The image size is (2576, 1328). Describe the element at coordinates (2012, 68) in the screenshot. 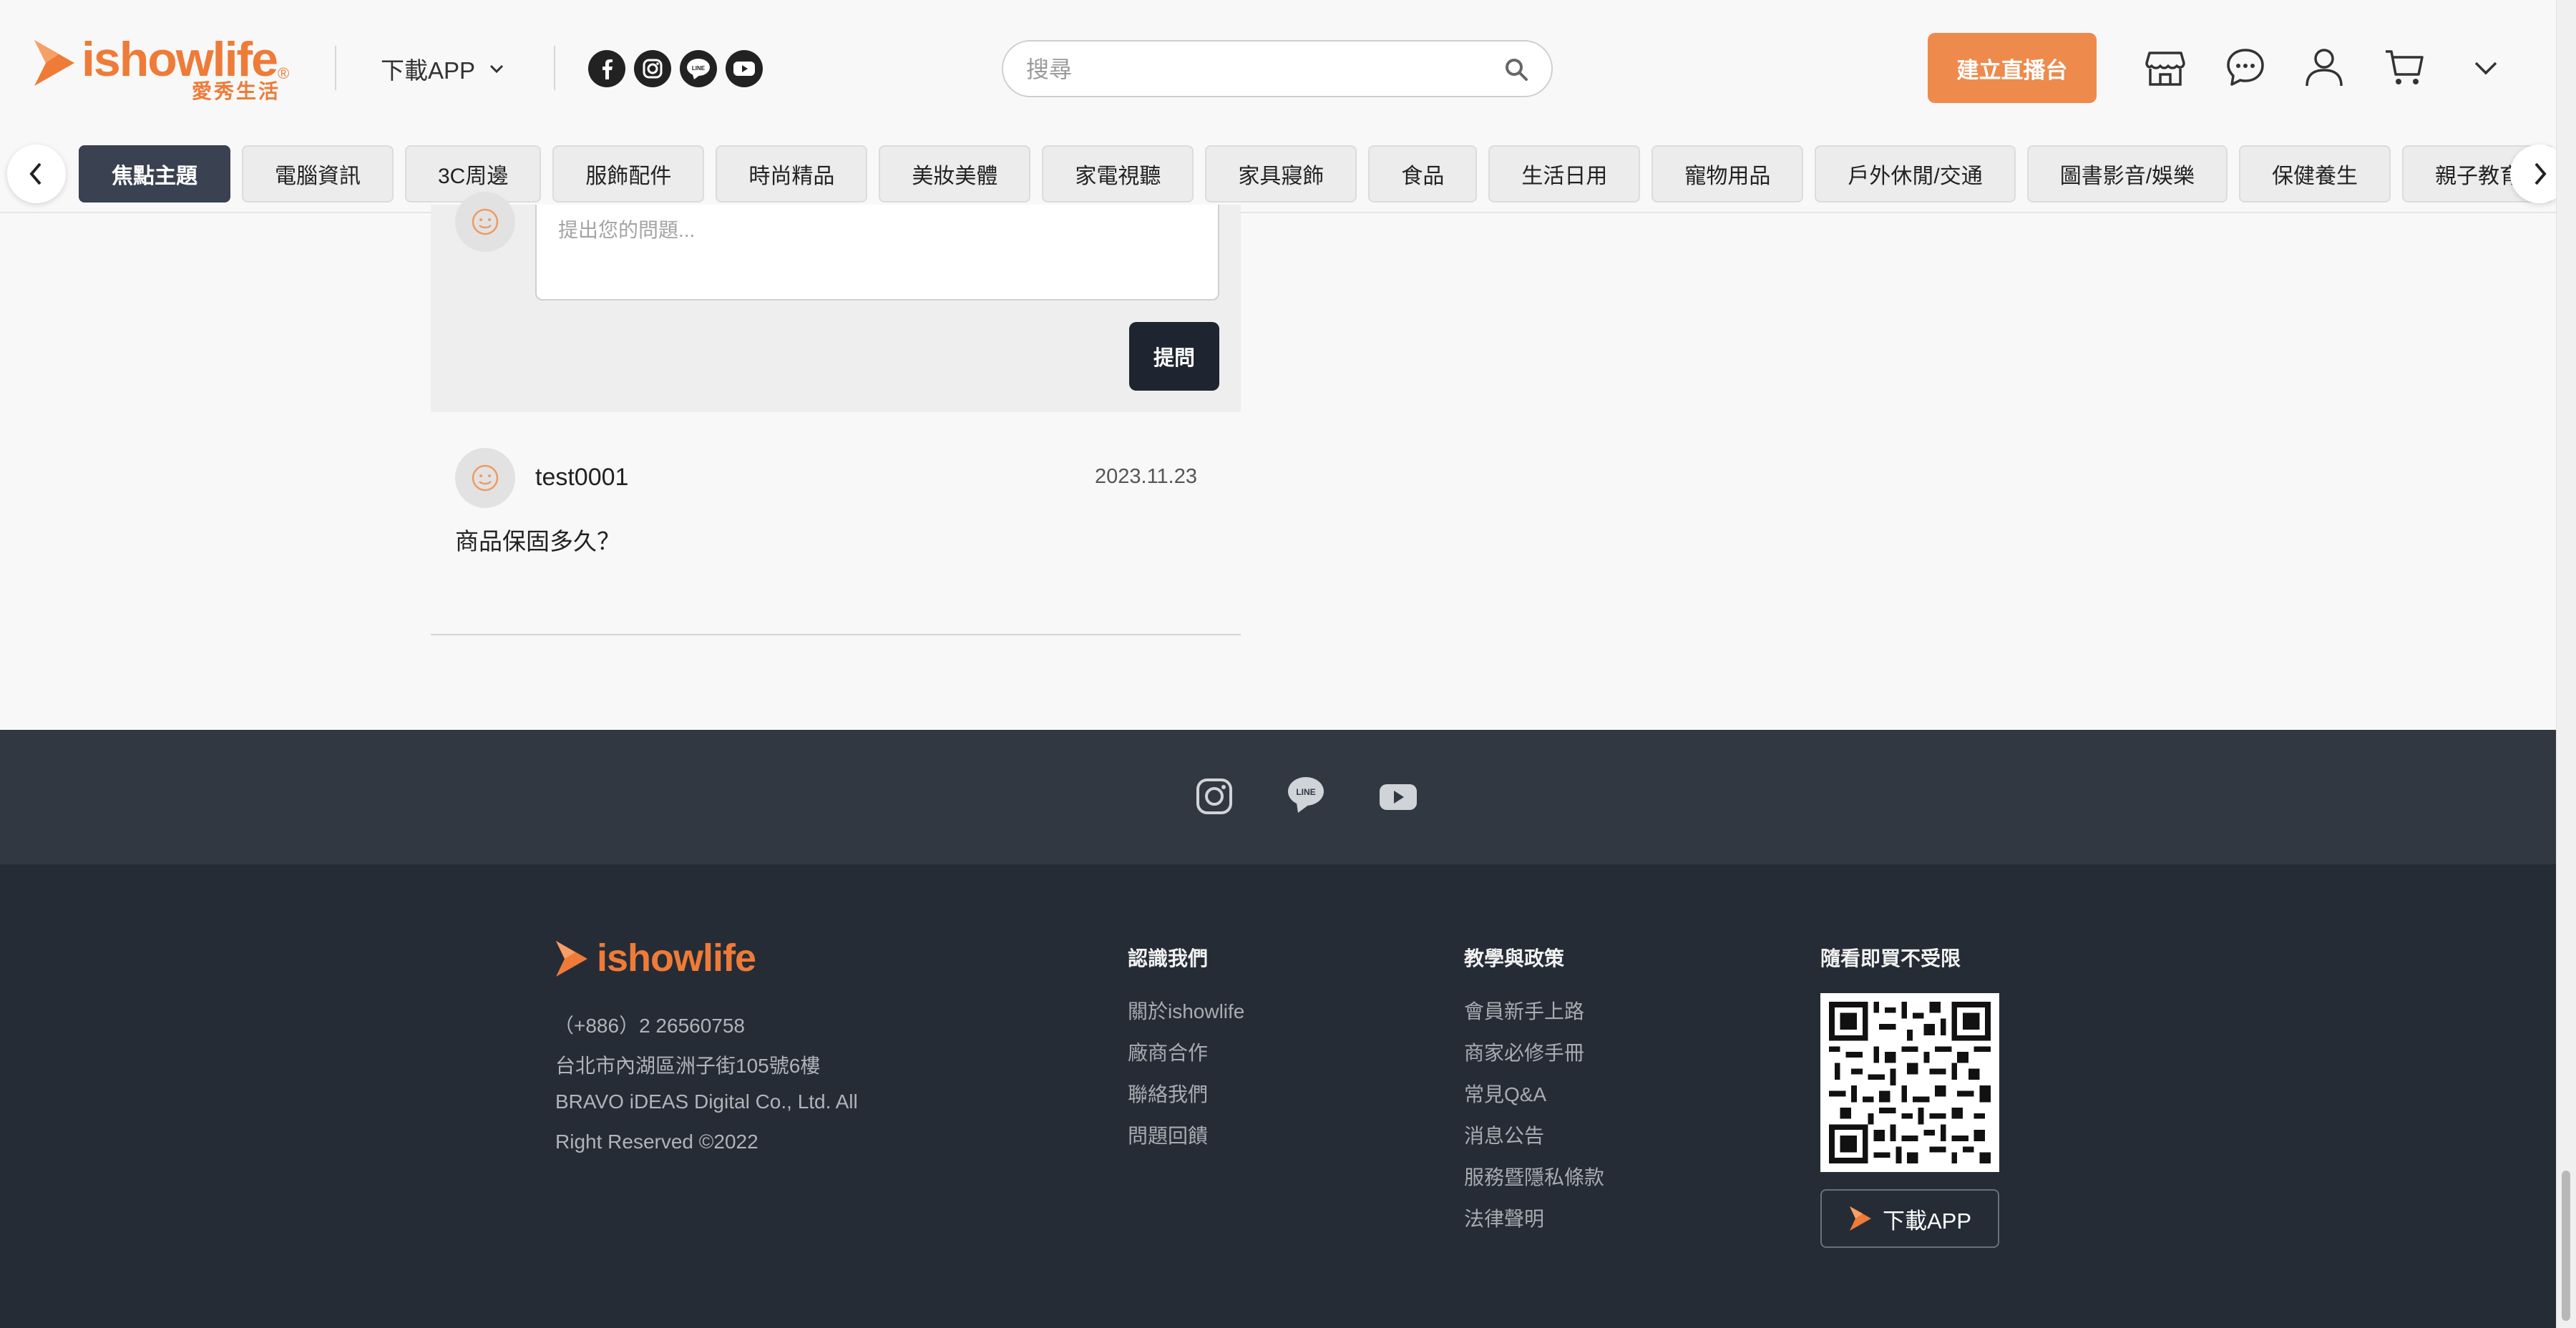

I see `create-live-button: 建立直播台` at that location.